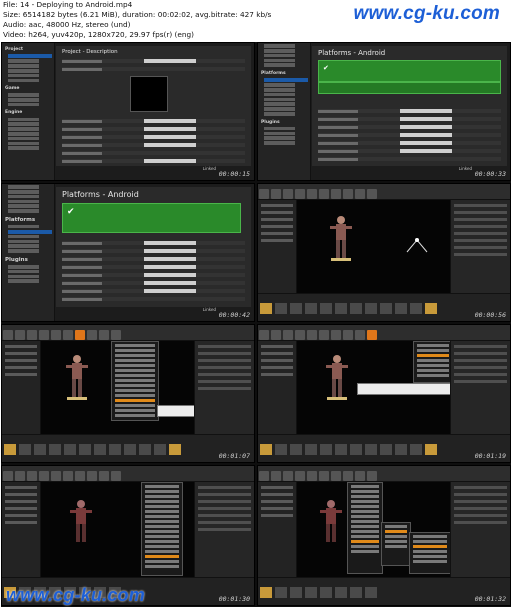  I want to click on settings-panel: Platforms - Android ✔, so click(153, 247).